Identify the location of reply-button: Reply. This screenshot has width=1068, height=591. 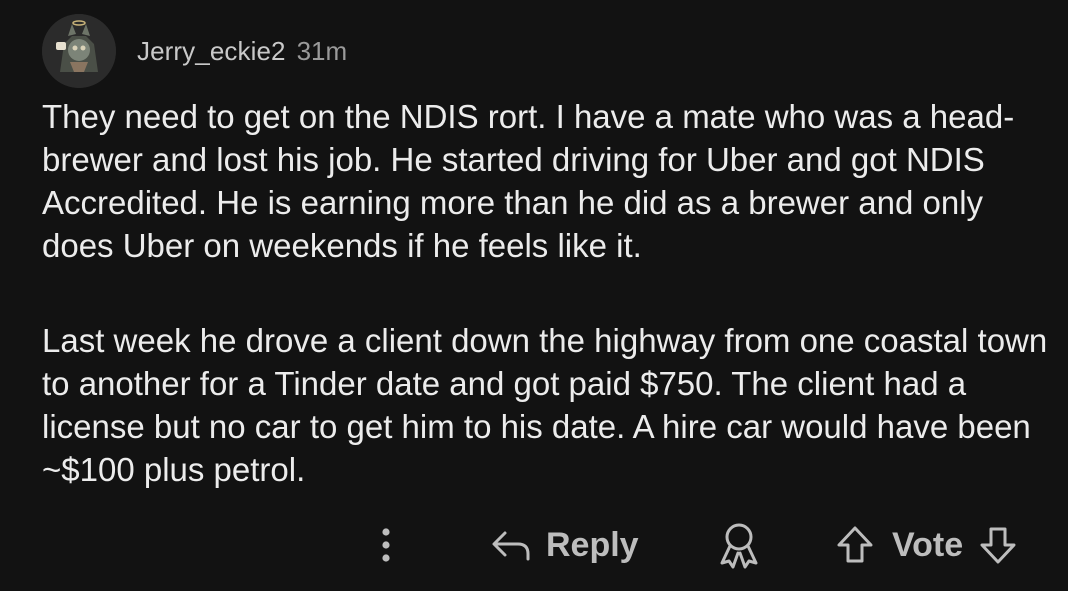
(564, 545).